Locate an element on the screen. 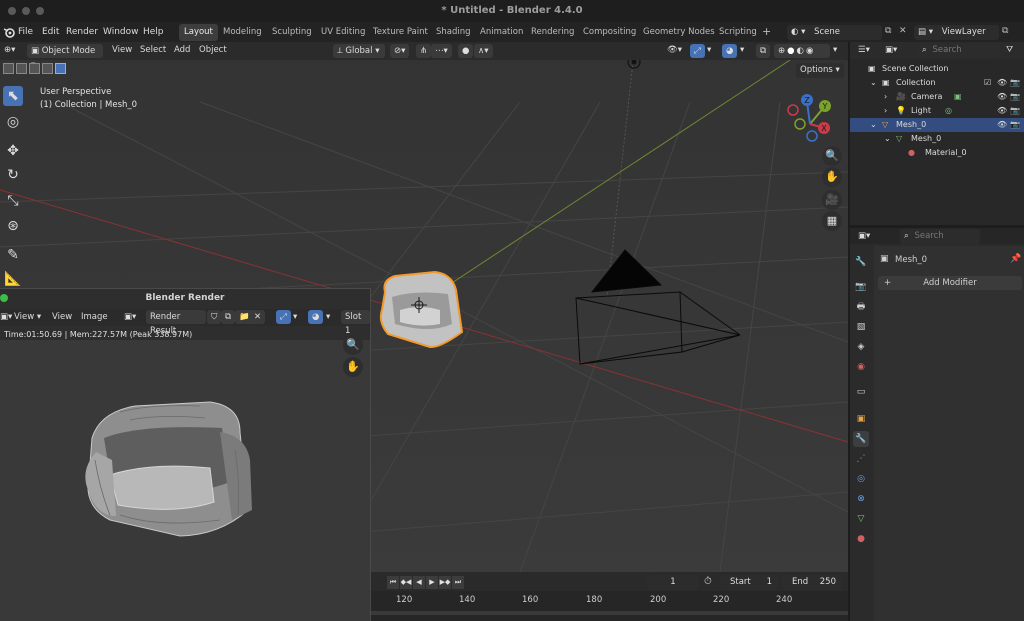 The height and width of the screenshot is (621, 1024). outliner-item-light: › 💡 Light ◎ 👁 📷 is located at coordinates (937, 111).